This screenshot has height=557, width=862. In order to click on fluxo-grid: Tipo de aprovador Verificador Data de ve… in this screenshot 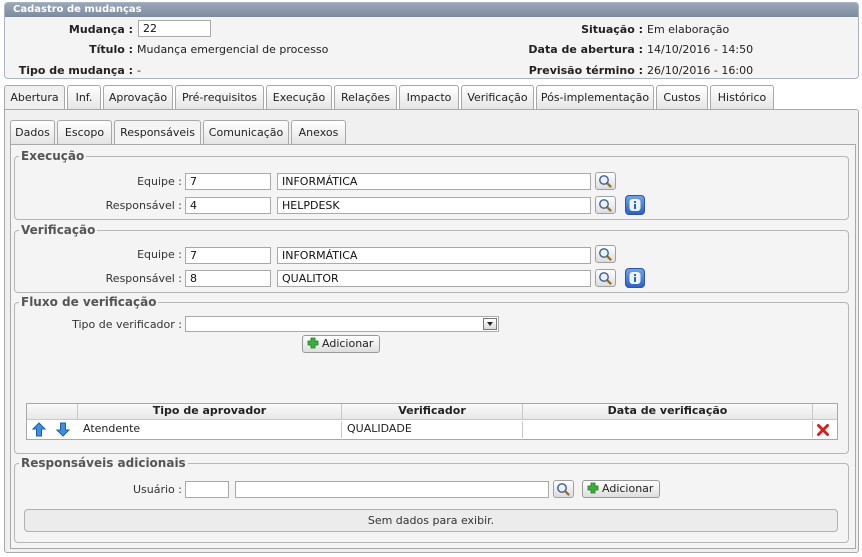, I will do `click(432, 421)`.